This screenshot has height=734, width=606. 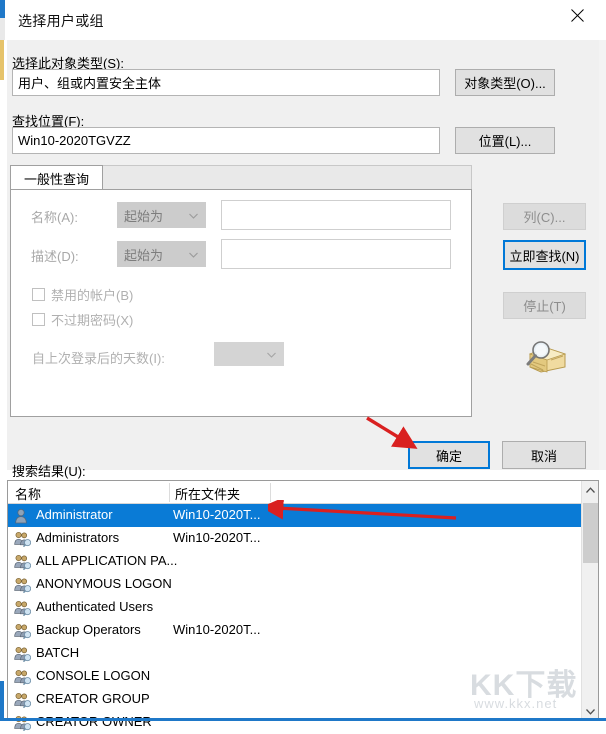 What do you see at coordinates (2, 701) in the screenshot?
I see `background-window-left-bottom-edge` at bounding box center [2, 701].